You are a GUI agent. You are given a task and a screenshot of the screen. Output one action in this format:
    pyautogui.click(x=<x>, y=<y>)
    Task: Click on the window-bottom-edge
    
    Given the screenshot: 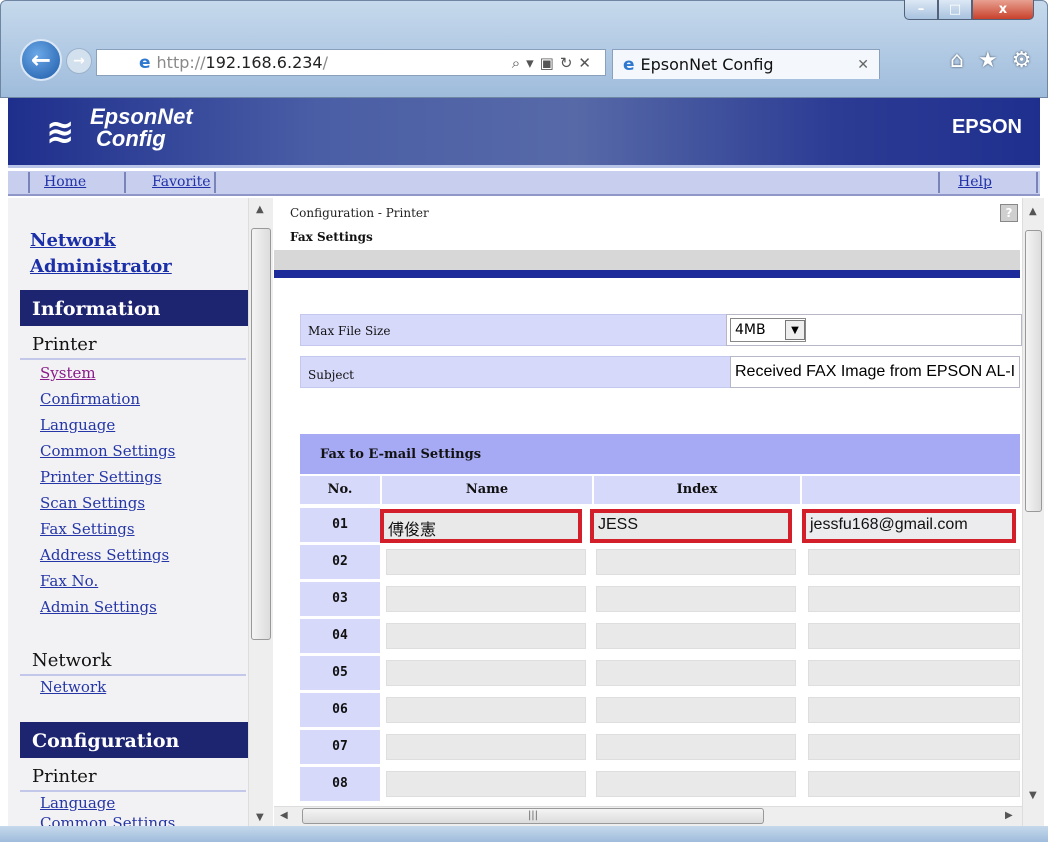 What is the action you would take?
    pyautogui.click(x=524, y=834)
    